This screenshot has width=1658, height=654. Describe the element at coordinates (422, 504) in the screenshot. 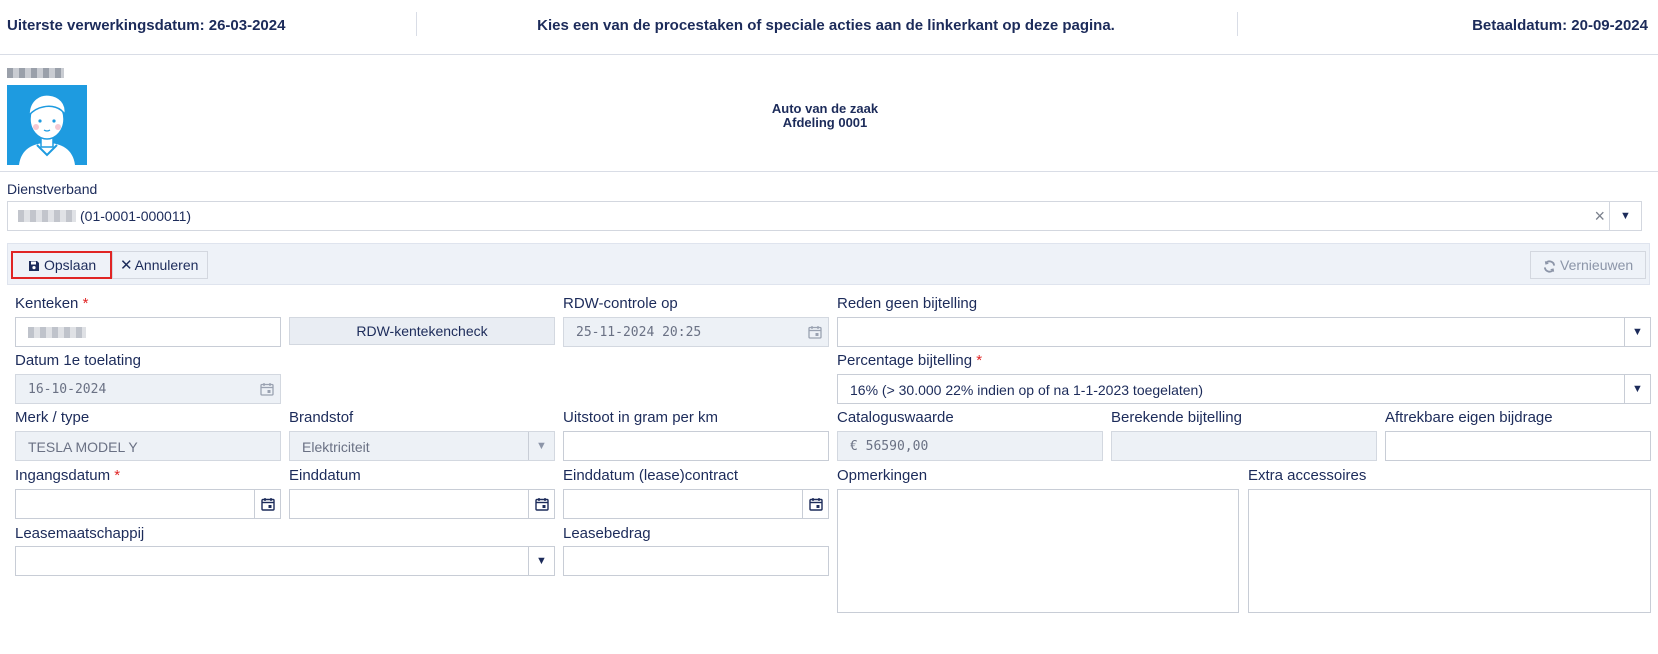

I see `einddatum-input` at that location.